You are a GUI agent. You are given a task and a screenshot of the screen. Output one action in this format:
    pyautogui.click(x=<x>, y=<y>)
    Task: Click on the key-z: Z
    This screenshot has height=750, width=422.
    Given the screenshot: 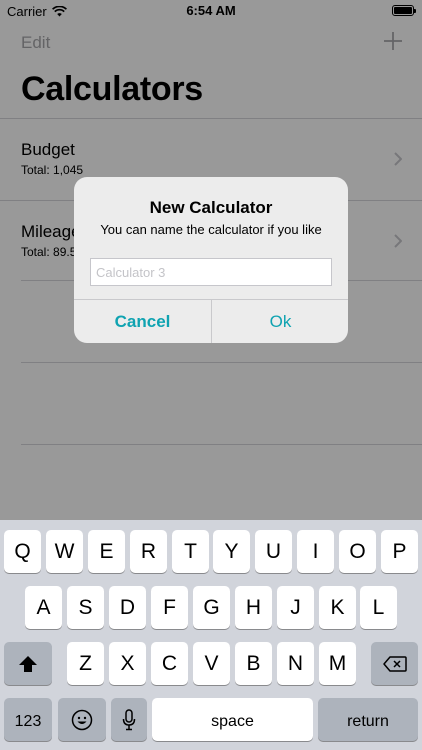 What is the action you would take?
    pyautogui.click(x=85, y=663)
    